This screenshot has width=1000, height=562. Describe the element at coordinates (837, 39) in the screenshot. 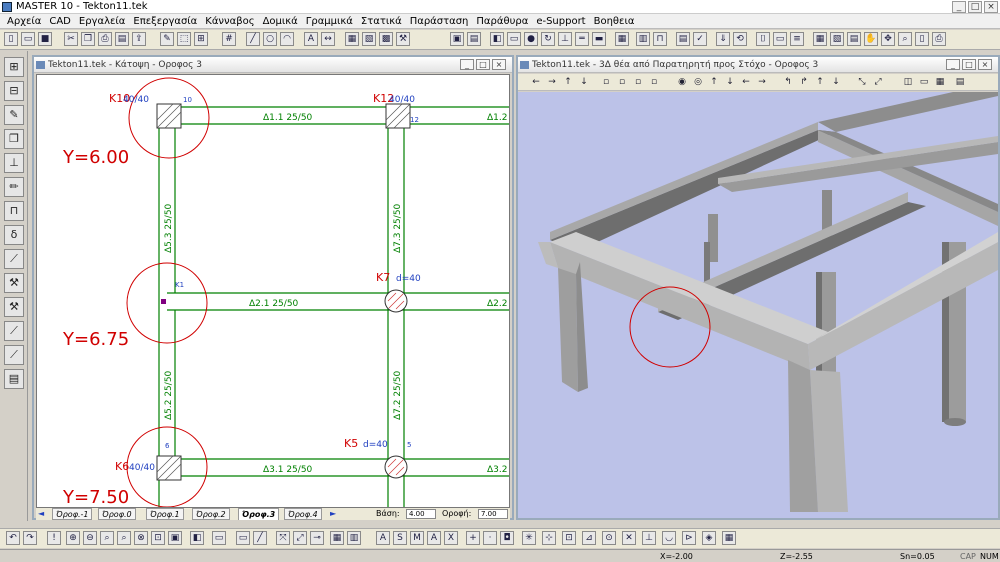

I see `sheet-icon: ▧` at that location.